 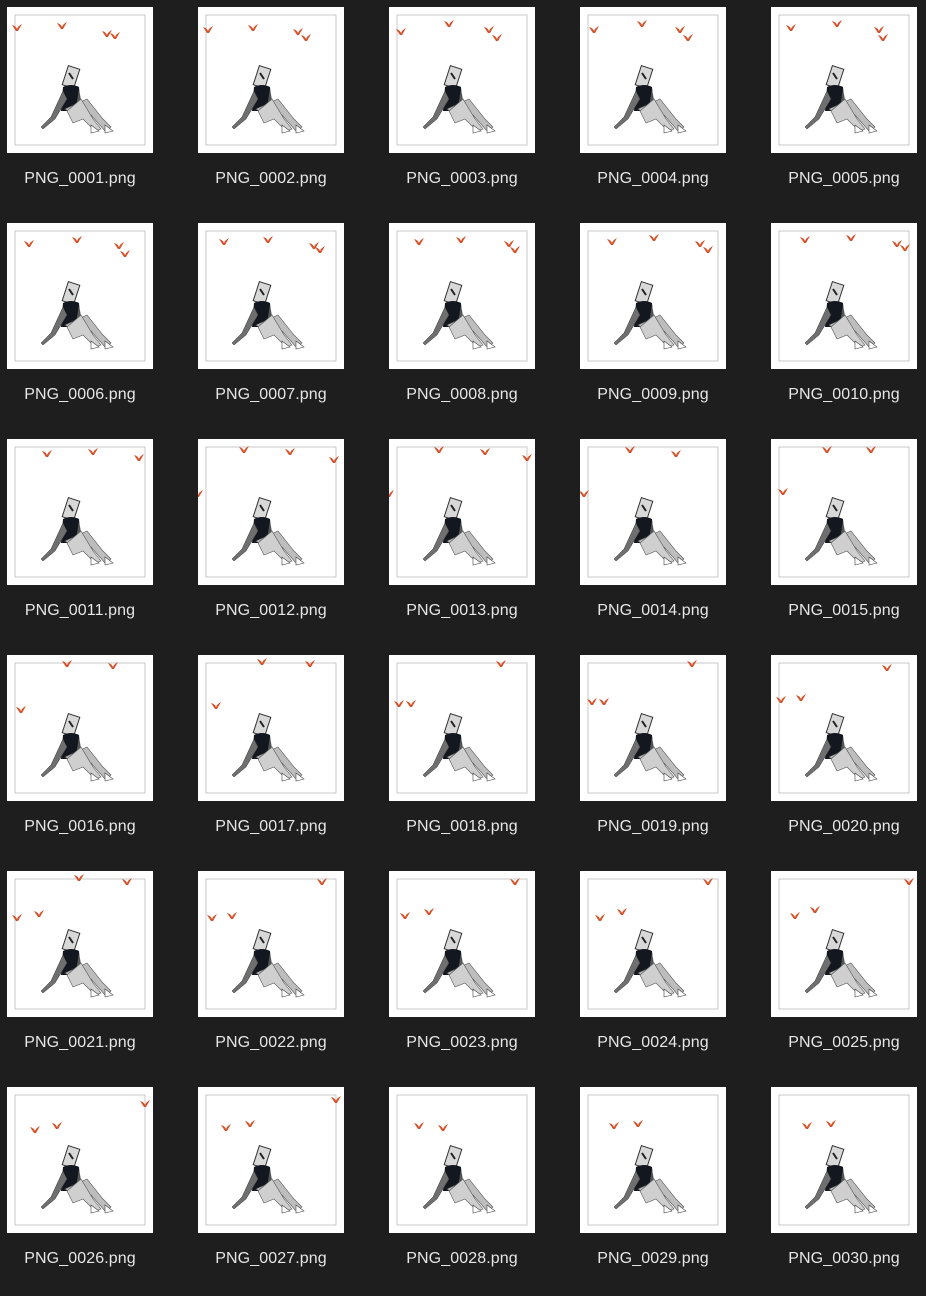 I want to click on file-item: PNG_0009.png, so click(x=668, y=324).